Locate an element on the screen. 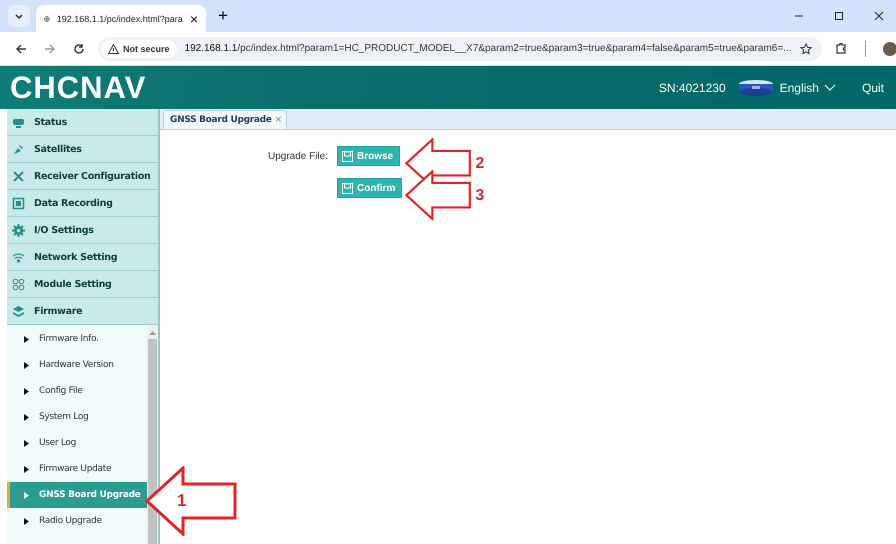  page-tab: GNSS Board Upgrade × is located at coordinates (225, 119).